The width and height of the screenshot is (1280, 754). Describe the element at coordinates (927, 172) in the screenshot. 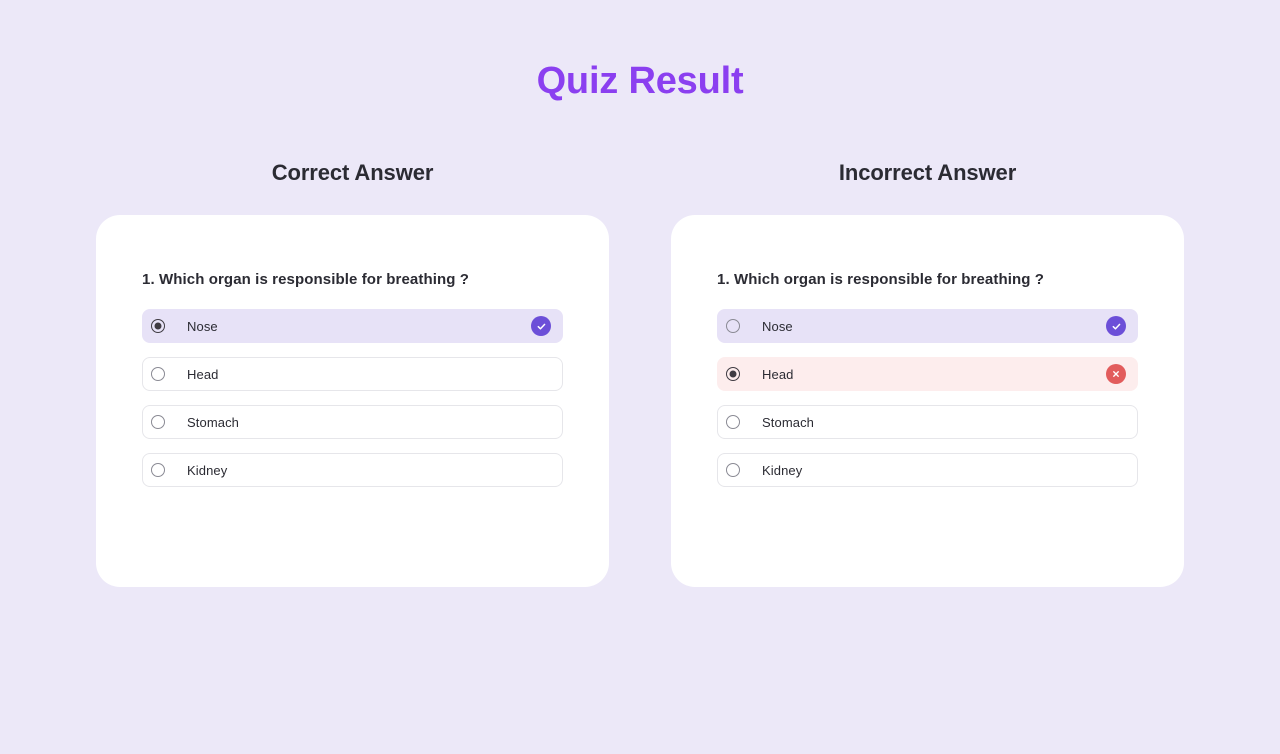

I see `column-heading-incorrect: Incorrect Answer` at that location.